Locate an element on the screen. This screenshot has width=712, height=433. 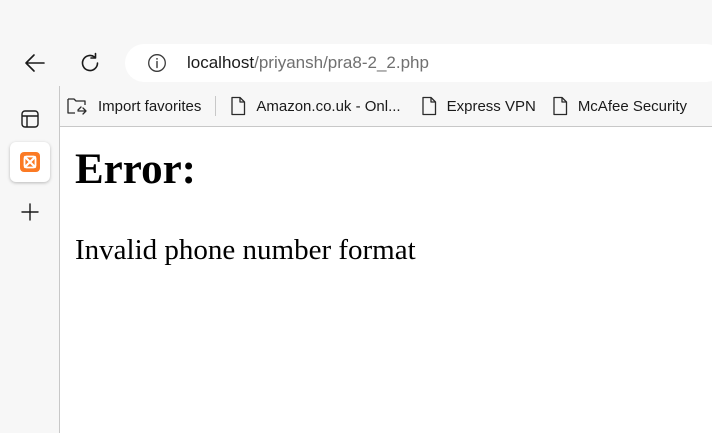
favorite-express-vpn: Express VPN is located at coordinates (478, 106).